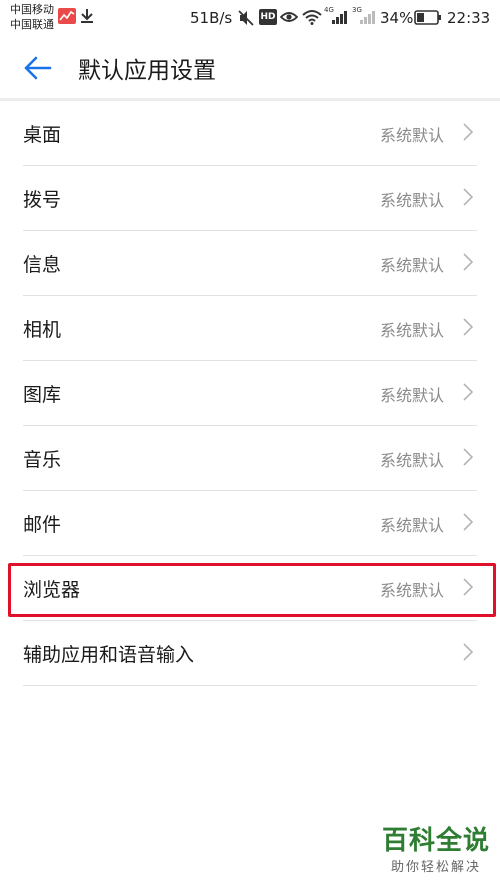 The image size is (500, 889). What do you see at coordinates (42, 525) in the screenshot?
I see `item-label: 邮件` at bounding box center [42, 525].